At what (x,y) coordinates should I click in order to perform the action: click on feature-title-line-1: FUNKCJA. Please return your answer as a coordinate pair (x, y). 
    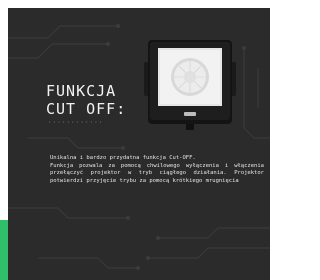
    Looking at the image, I should click on (81, 91).